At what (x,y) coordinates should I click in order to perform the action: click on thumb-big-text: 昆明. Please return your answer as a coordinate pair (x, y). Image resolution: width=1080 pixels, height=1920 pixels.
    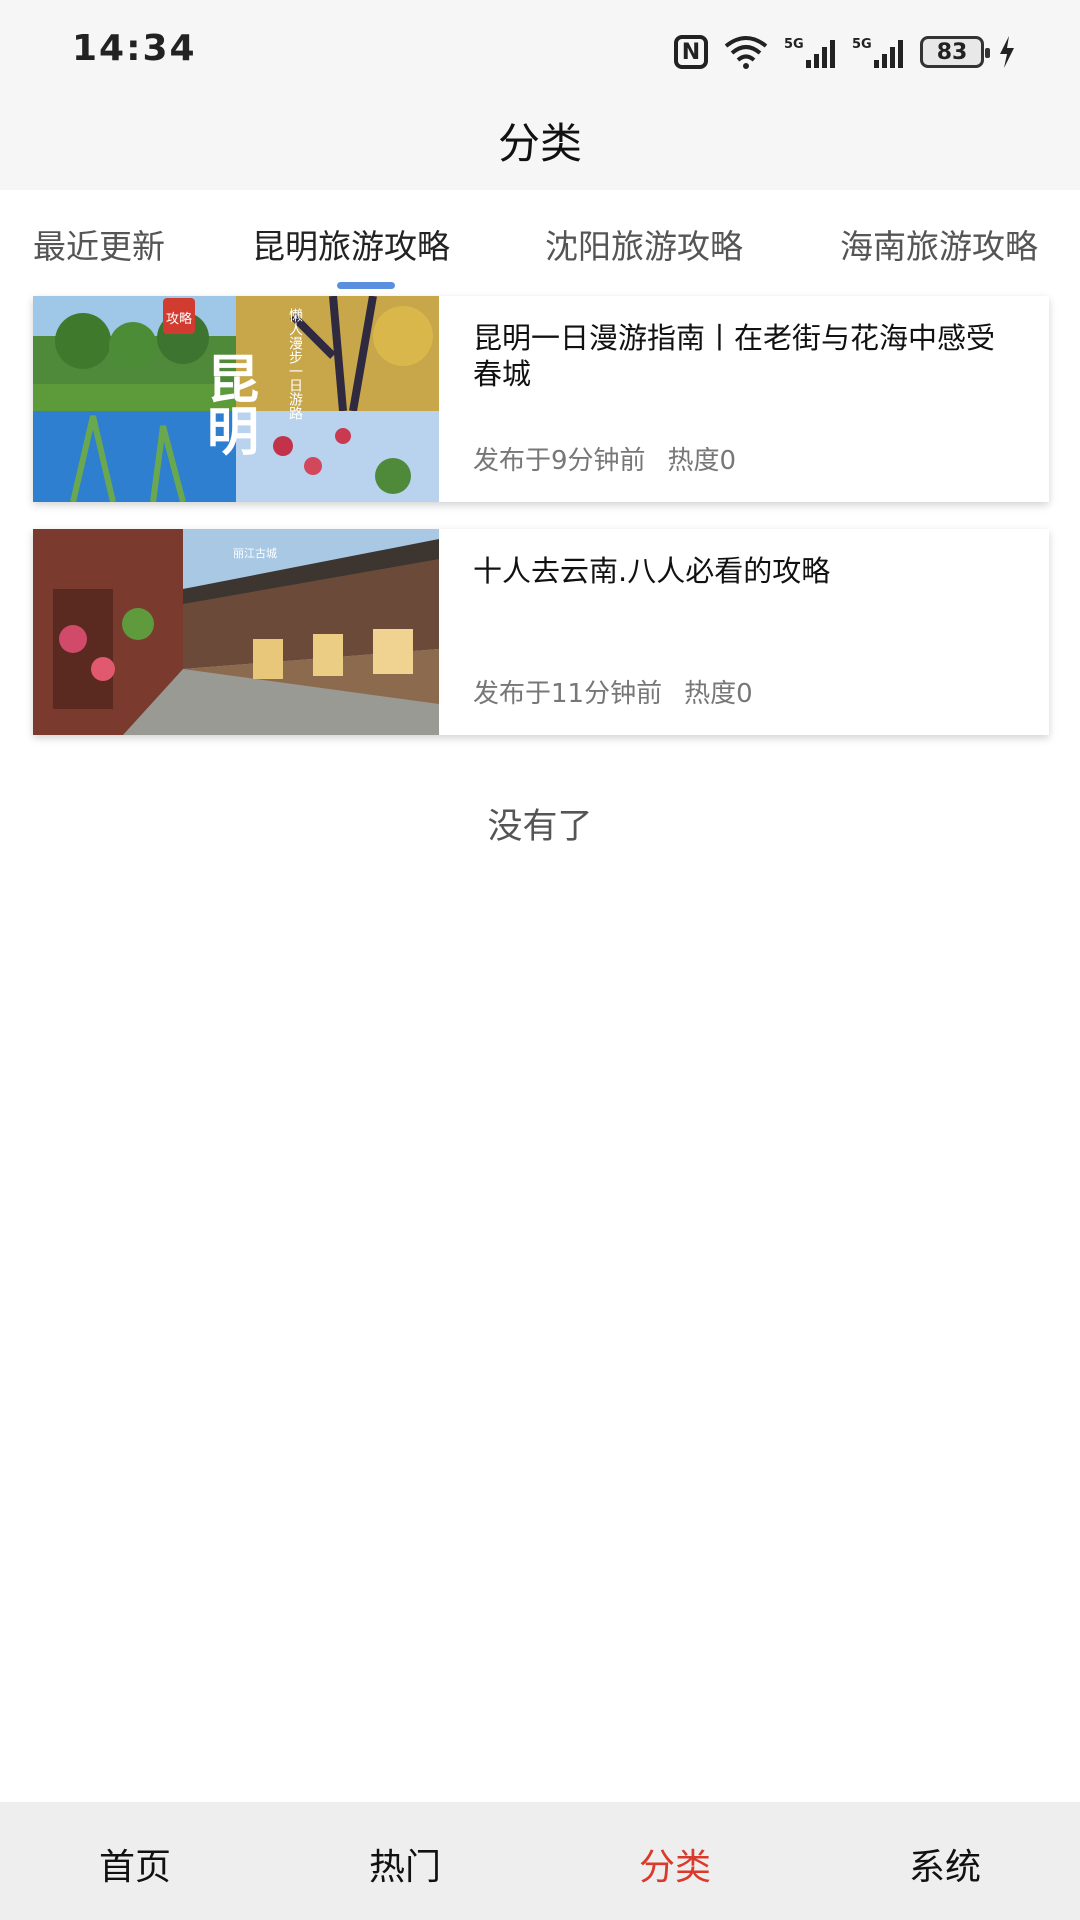
    Looking at the image, I should click on (228, 404).